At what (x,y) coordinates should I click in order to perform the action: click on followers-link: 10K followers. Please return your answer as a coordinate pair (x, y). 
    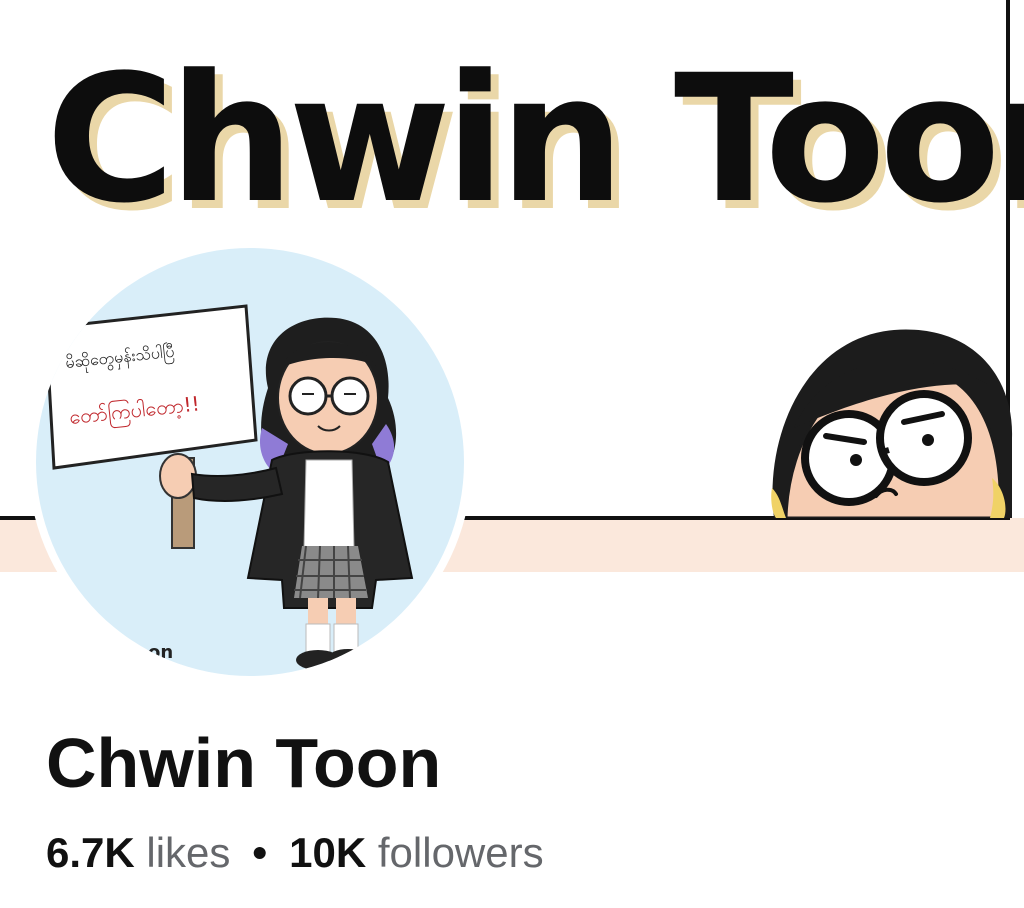
    Looking at the image, I should click on (416, 852).